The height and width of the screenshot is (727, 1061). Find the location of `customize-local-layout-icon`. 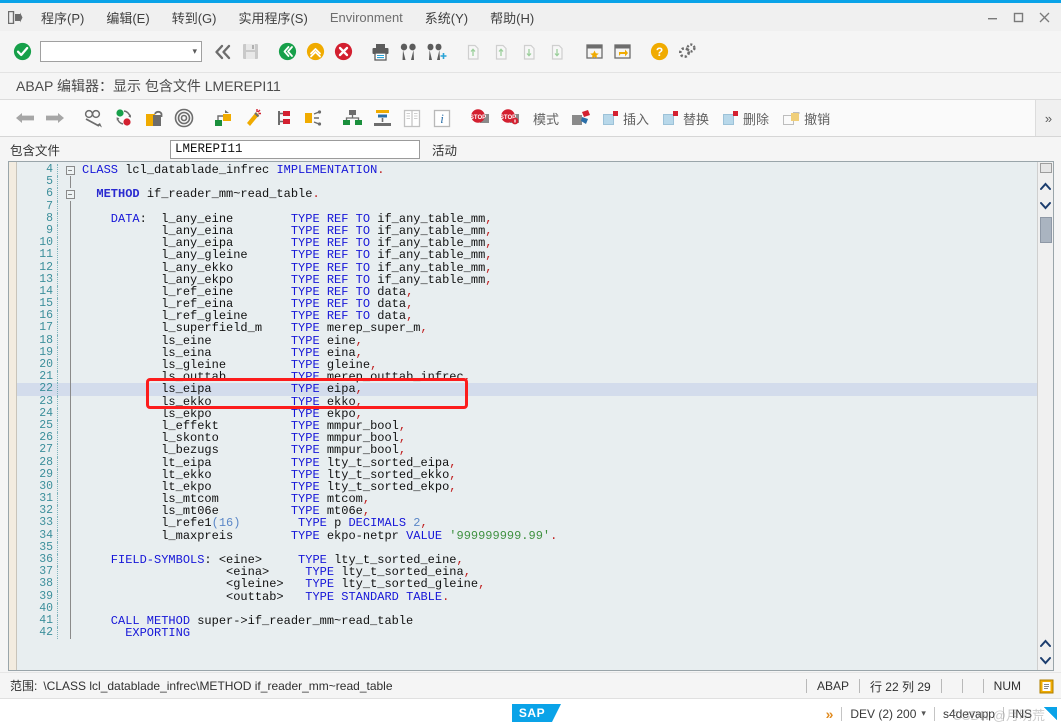

customize-local-layout-icon is located at coordinates (687, 52).